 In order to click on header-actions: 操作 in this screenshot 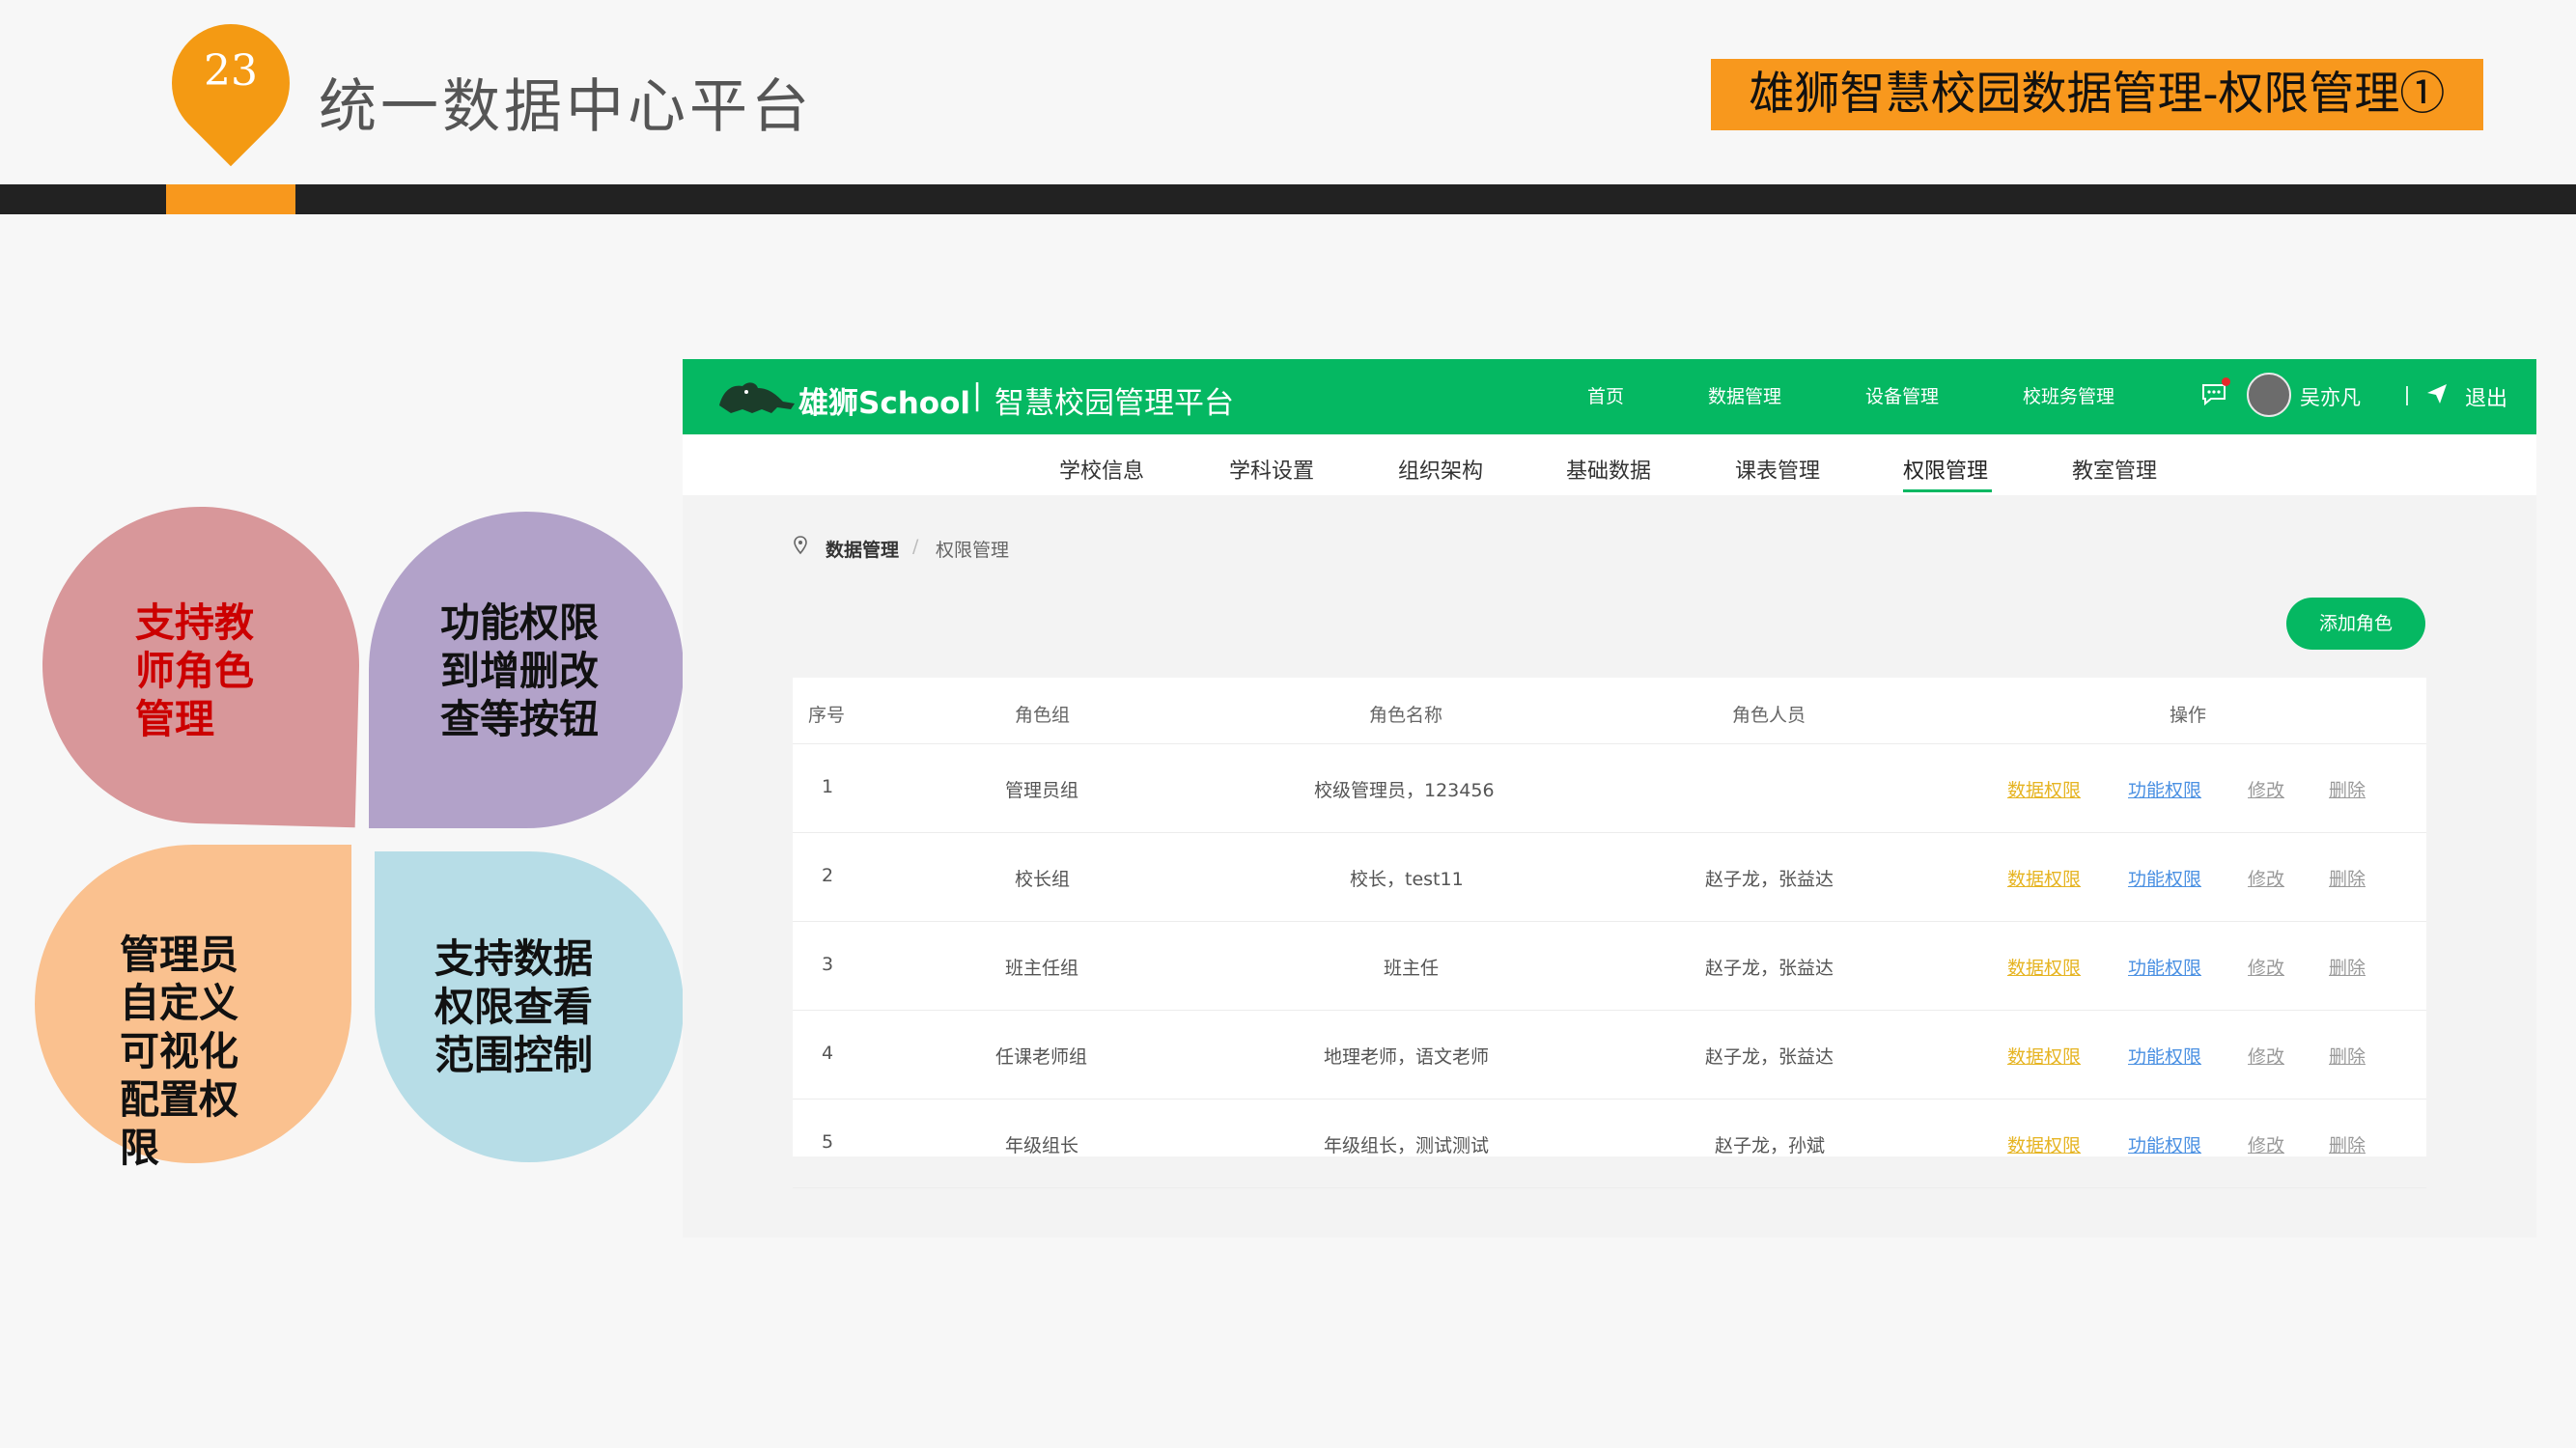, I will do `click(2189, 716)`.